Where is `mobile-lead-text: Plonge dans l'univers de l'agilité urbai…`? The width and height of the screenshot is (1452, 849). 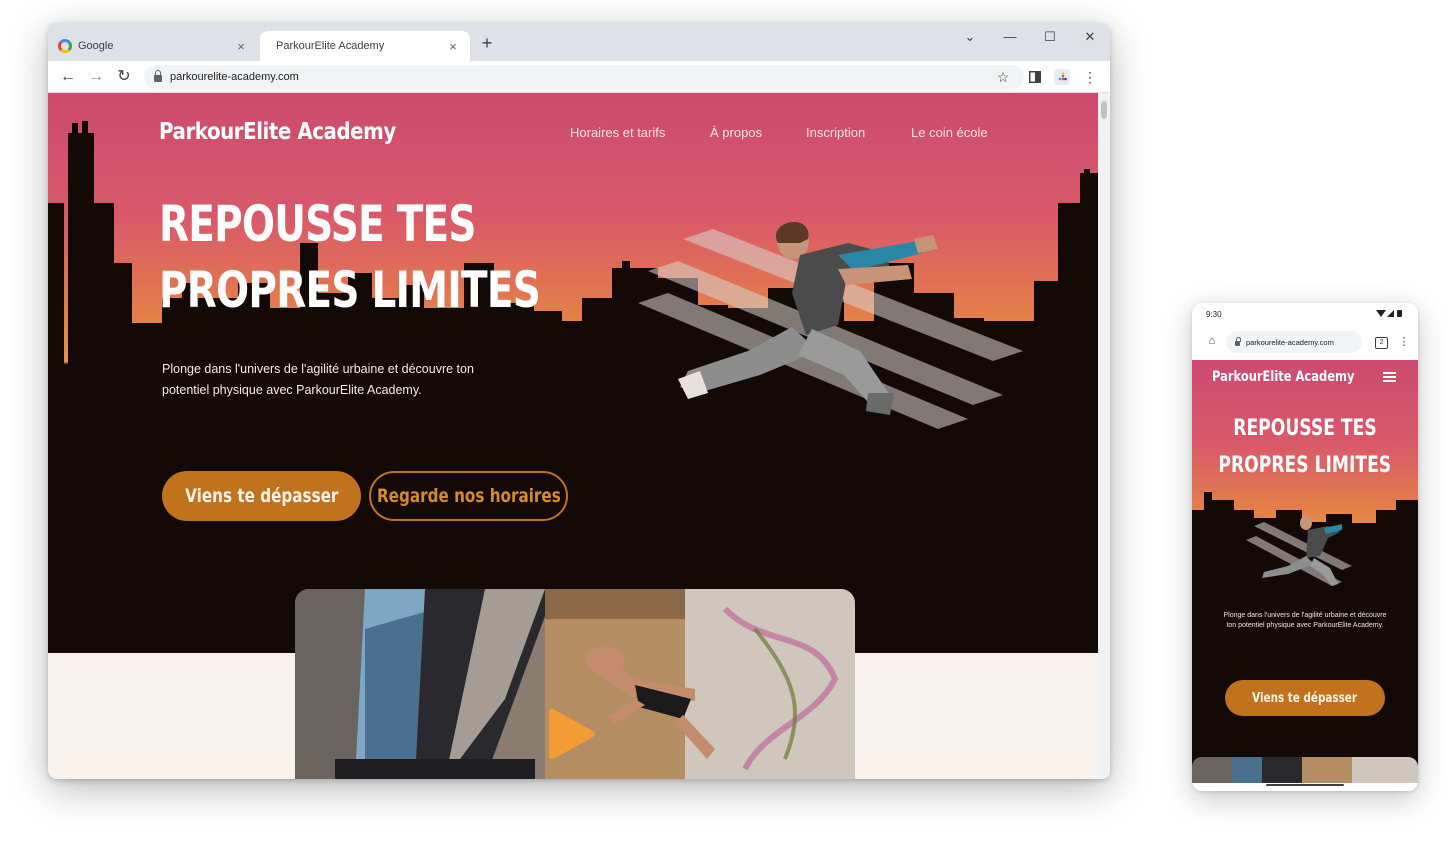
mobile-lead-text: Plonge dans l'univers de l'agilité urbai… is located at coordinates (1305, 620).